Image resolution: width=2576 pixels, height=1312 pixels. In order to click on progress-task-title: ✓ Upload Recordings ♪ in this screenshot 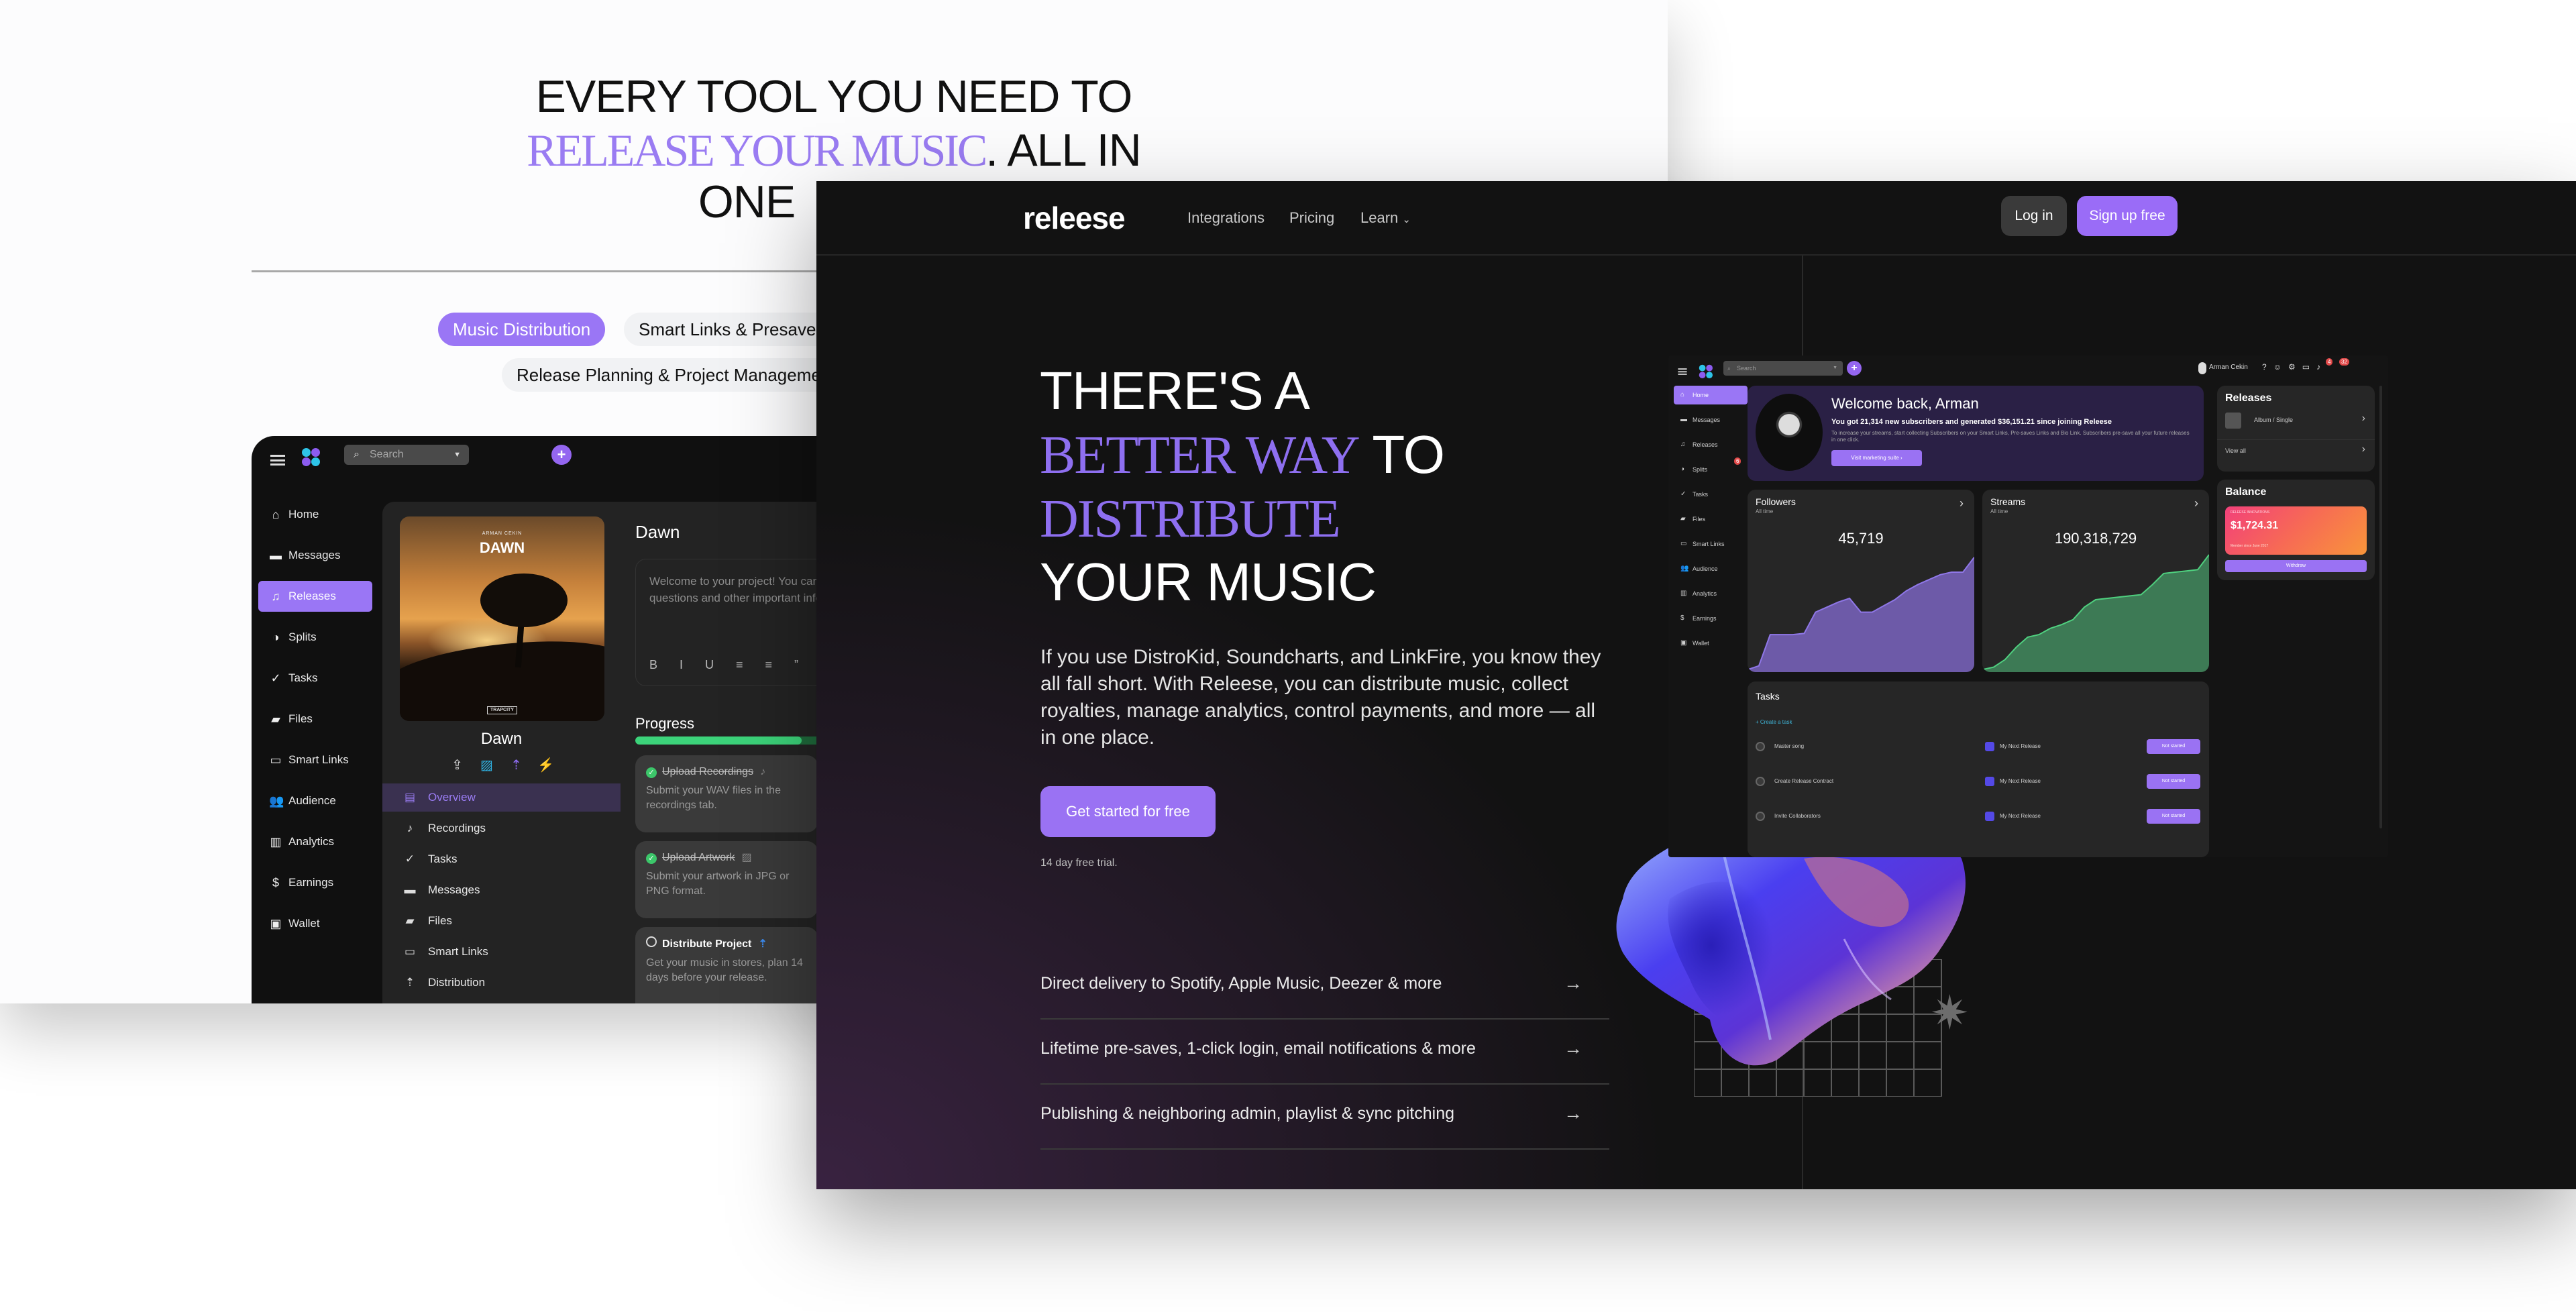, I will do `click(726, 772)`.